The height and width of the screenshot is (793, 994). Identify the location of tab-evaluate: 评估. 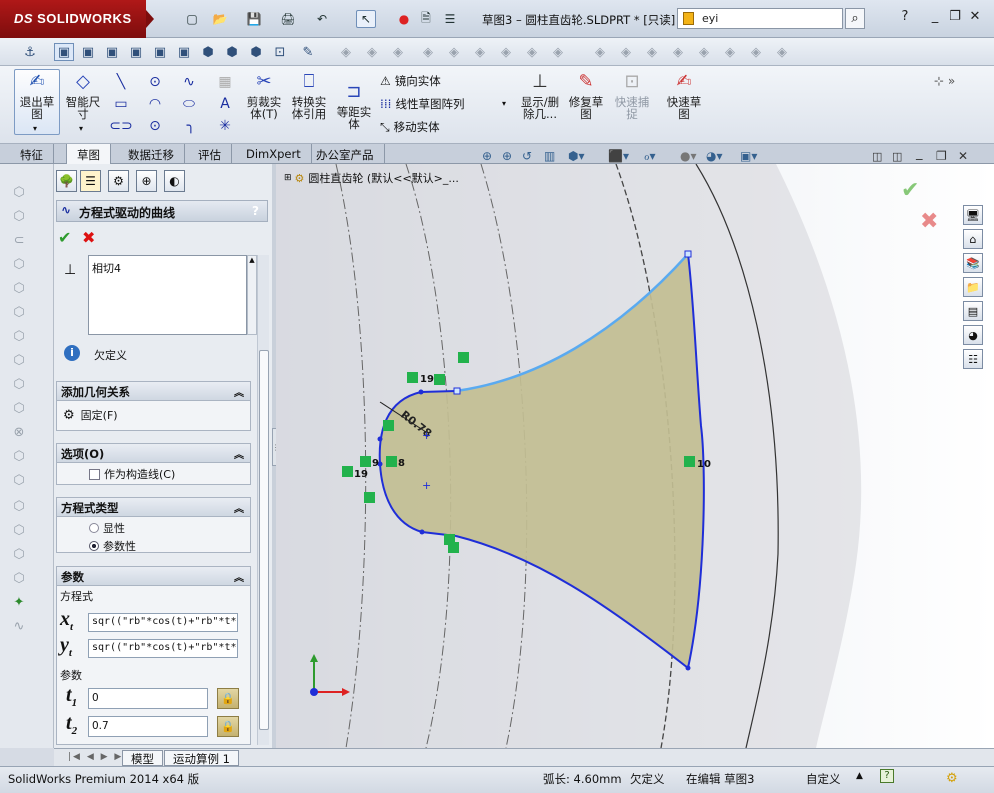
(210, 154).